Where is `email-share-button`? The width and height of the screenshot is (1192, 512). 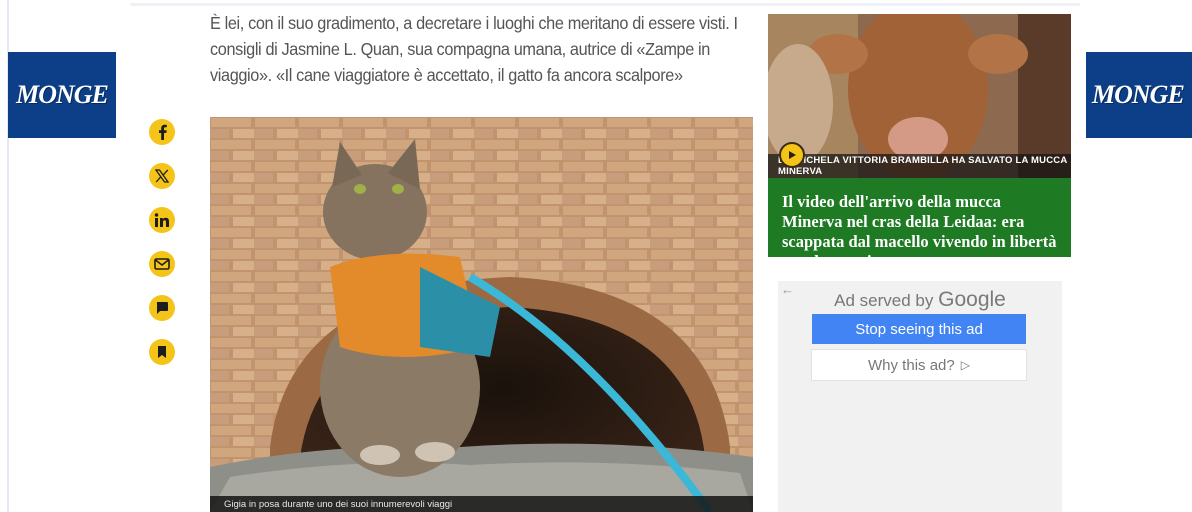 email-share-button is located at coordinates (162, 264).